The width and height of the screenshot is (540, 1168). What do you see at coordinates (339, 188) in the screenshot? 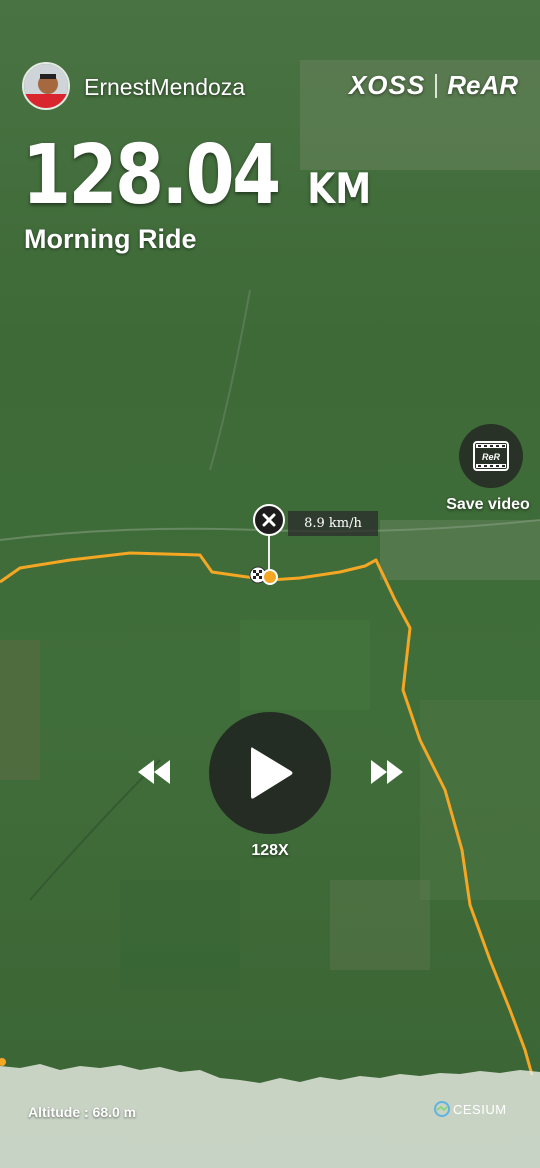
I see `distance-unit: KM` at bounding box center [339, 188].